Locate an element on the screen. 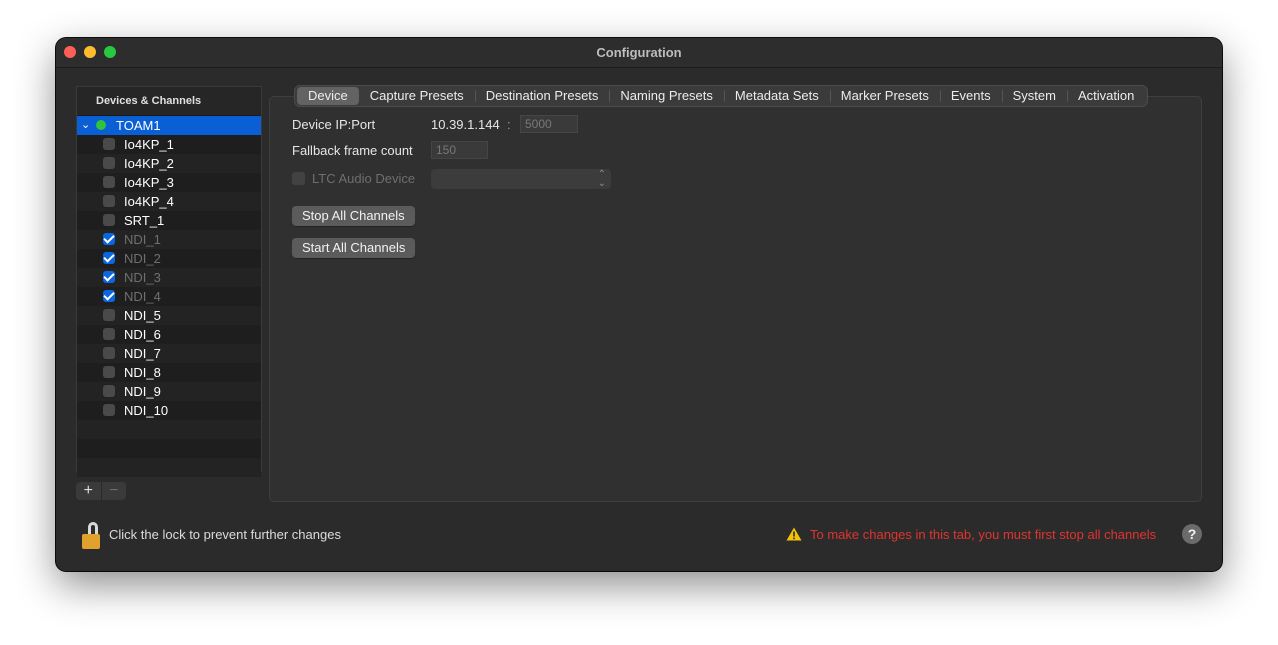 The width and height of the screenshot is (1278, 645). title-bar: Configuration is located at coordinates (639, 53).